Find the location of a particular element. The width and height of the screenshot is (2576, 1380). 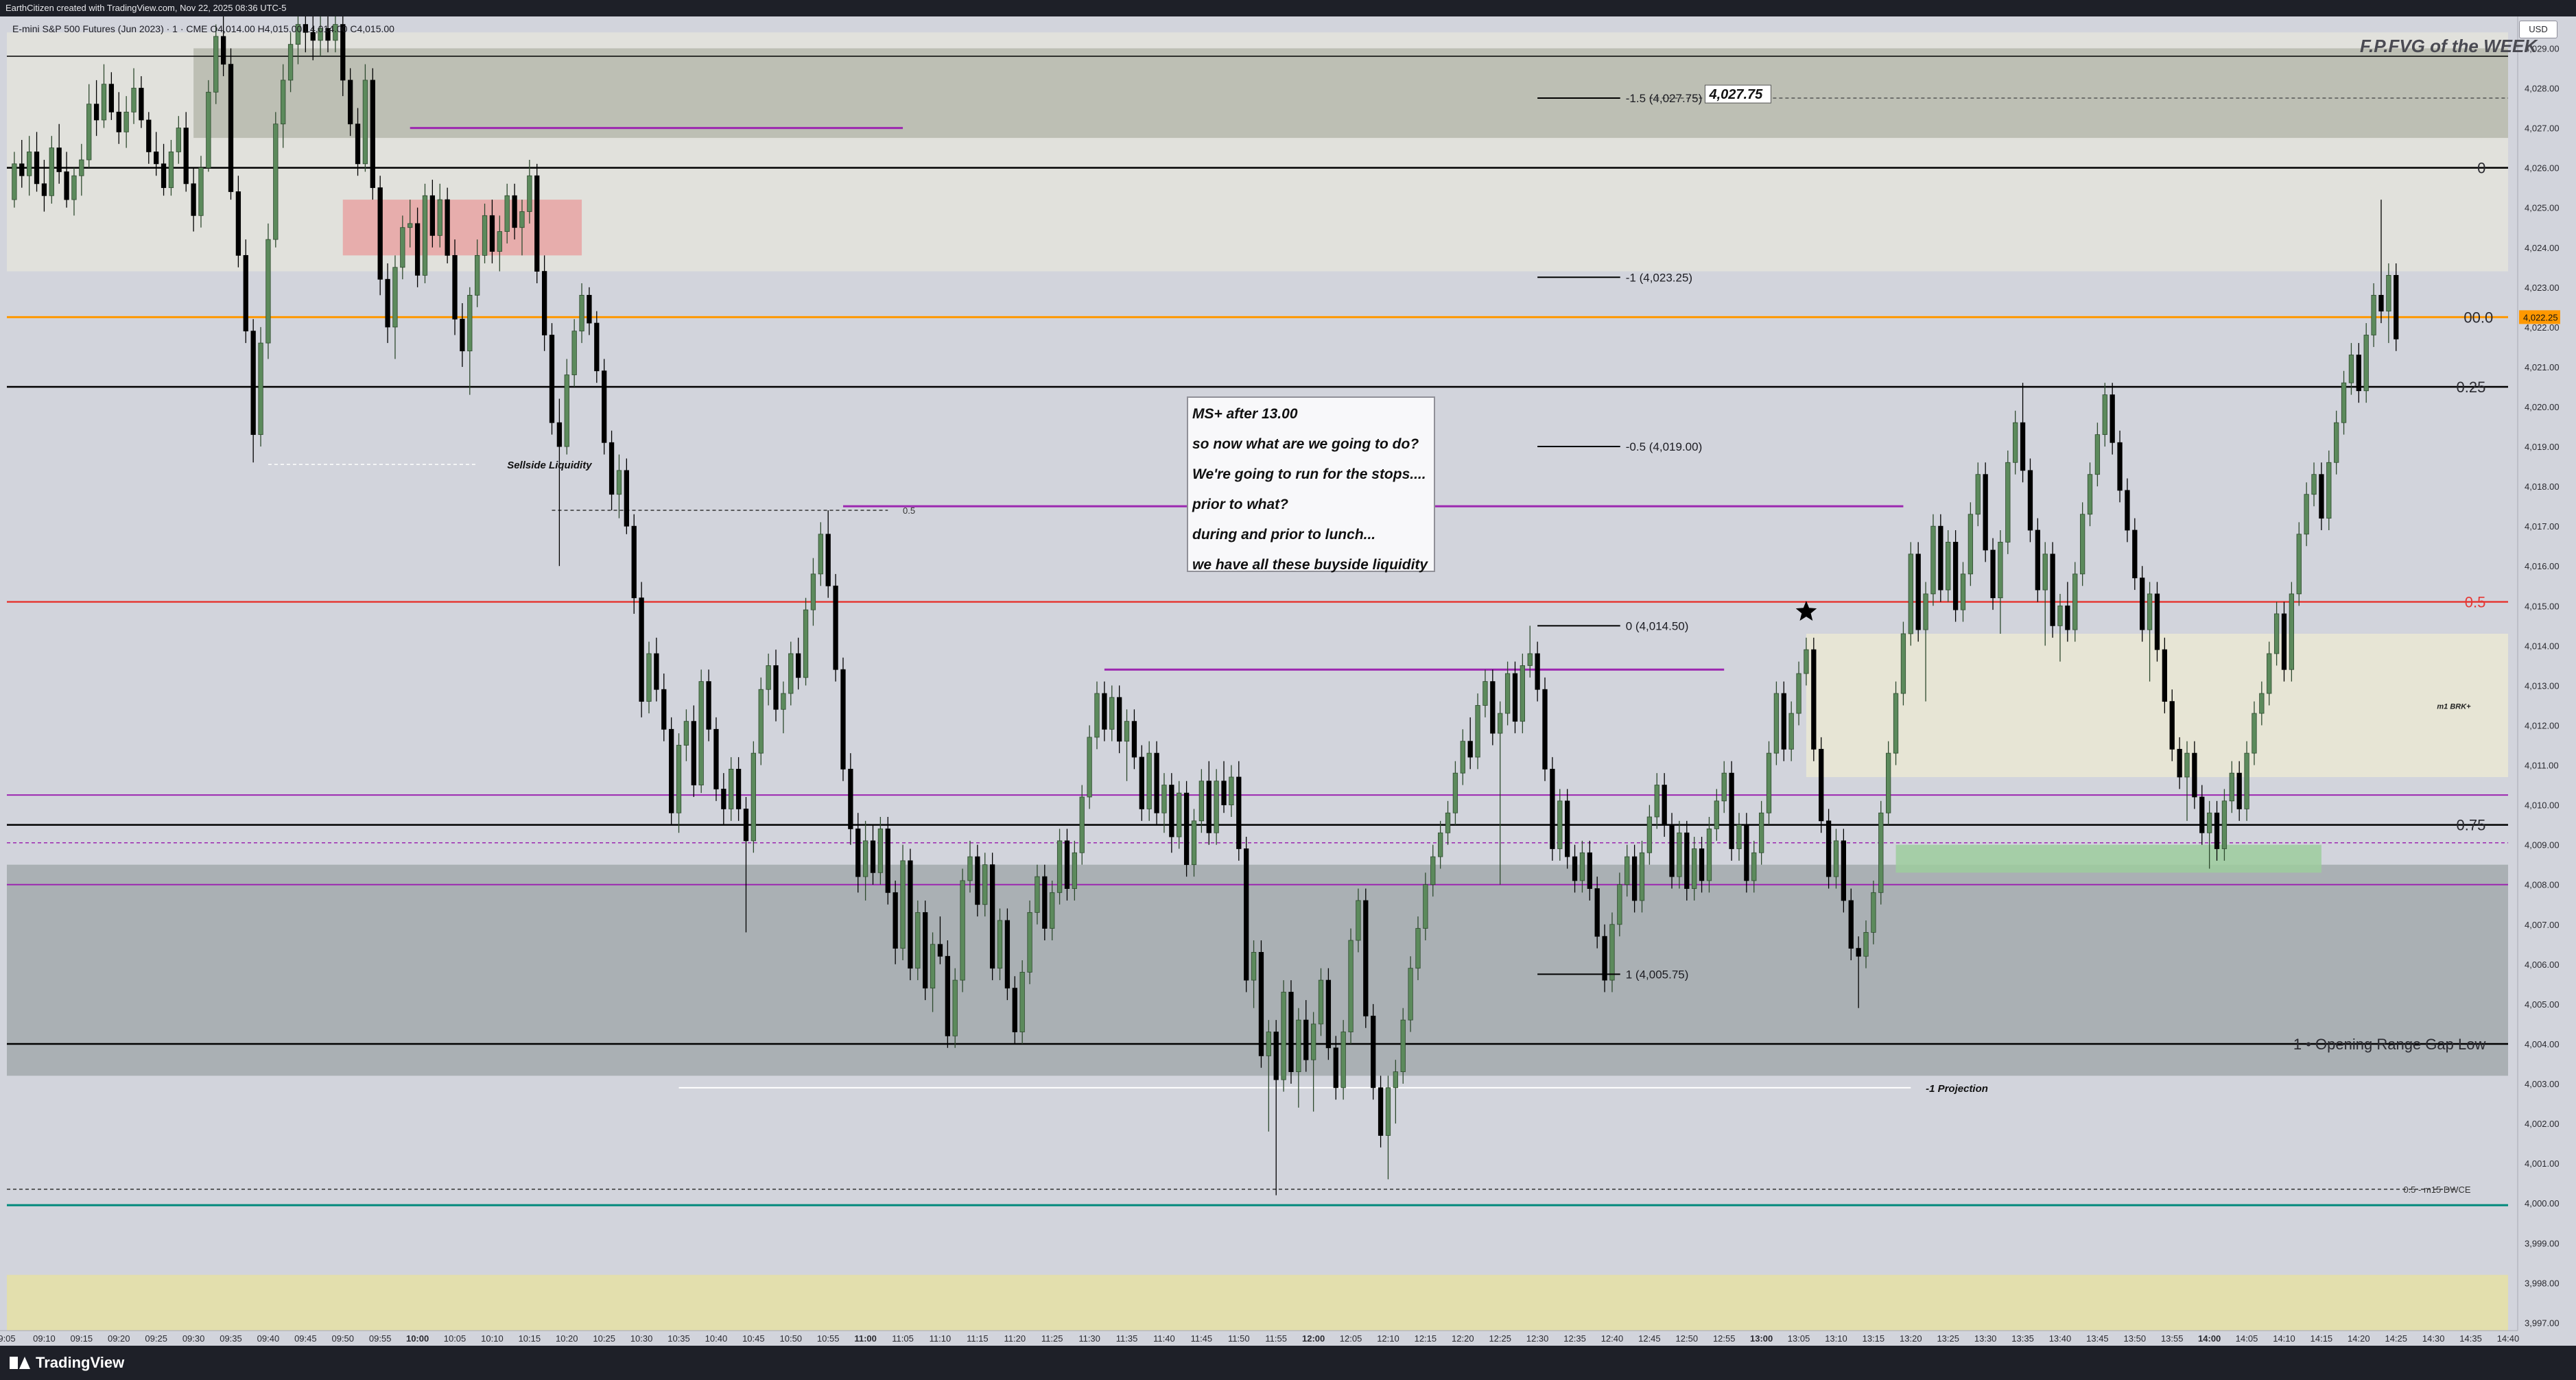

price-tick-label: 4,012.00 is located at coordinates (2542, 725).